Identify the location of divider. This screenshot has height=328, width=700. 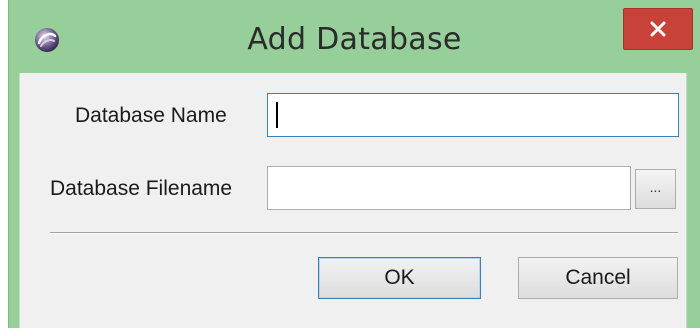
(364, 233).